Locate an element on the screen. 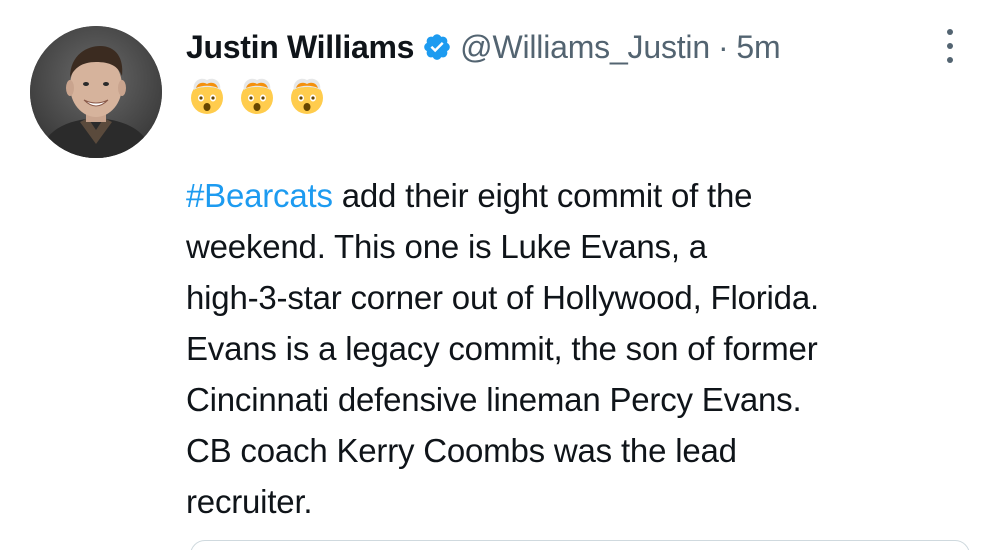  author-handle: @Williams_Justin is located at coordinates (585, 47).